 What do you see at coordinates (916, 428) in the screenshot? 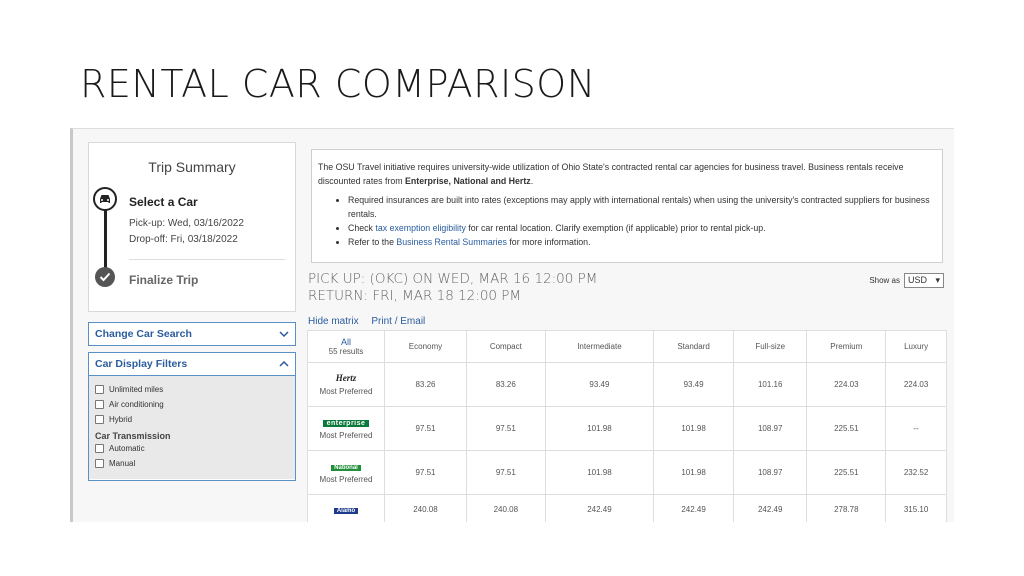
I see `rate-cell: --` at bounding box center [916, 428].